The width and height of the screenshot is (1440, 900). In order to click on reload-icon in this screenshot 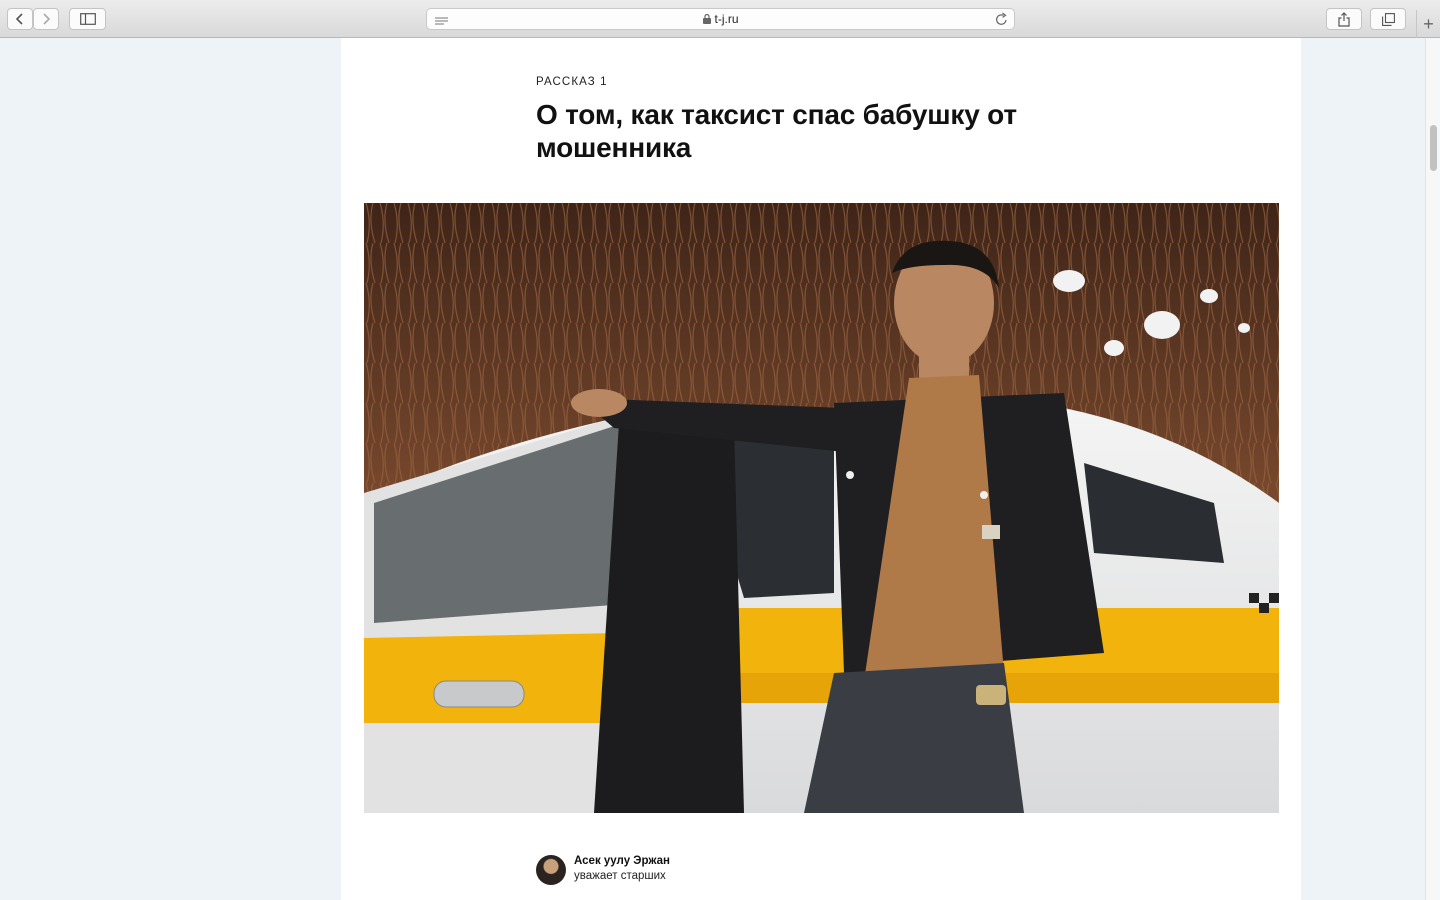, I will do `click(1001, 21)`.